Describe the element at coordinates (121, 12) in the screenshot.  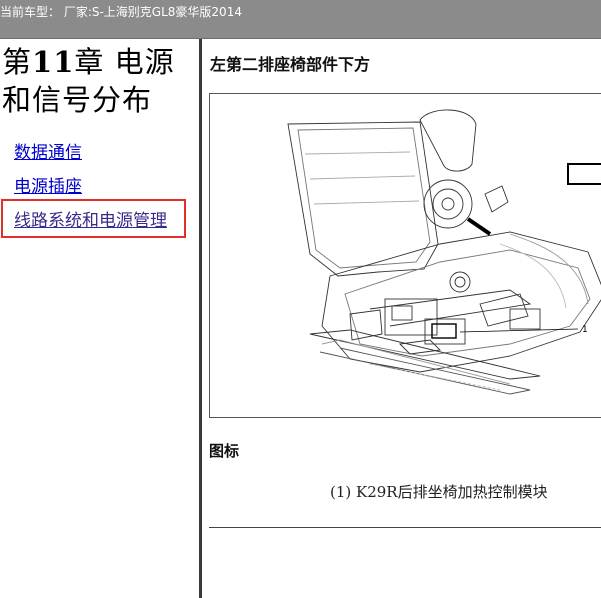
I see `current-vehicle-label: 当前车型： 厂家:S-上海别克GL8豪华版2014` at that location.